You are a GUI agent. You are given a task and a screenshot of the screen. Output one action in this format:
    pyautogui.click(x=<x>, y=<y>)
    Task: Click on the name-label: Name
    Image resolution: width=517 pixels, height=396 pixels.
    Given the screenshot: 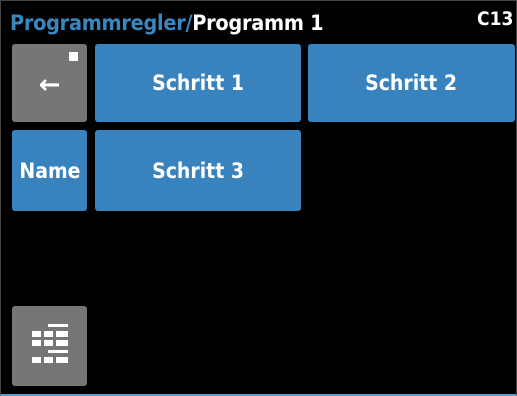 What is the action you would take?
    pyautogui.click(x=49, y=170)
    